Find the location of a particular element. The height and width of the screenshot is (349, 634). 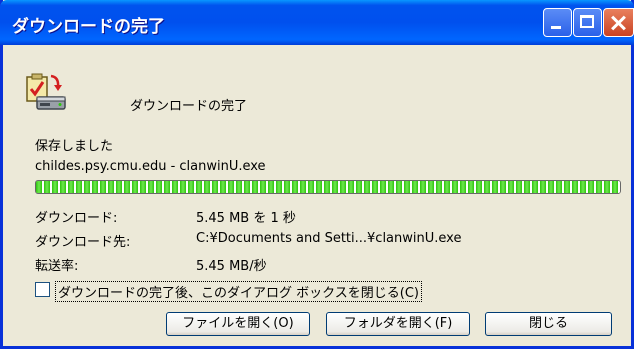

status-text: 保存しました is located at coordinates (74, 146).